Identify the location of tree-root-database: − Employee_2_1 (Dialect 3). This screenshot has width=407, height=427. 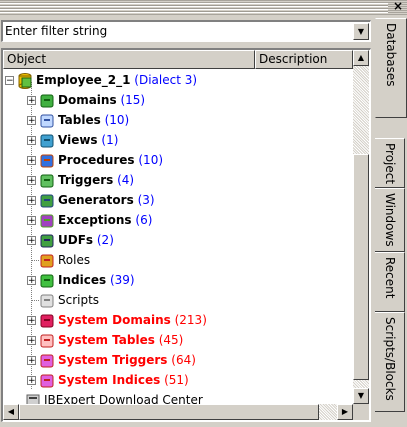
(101, 80).